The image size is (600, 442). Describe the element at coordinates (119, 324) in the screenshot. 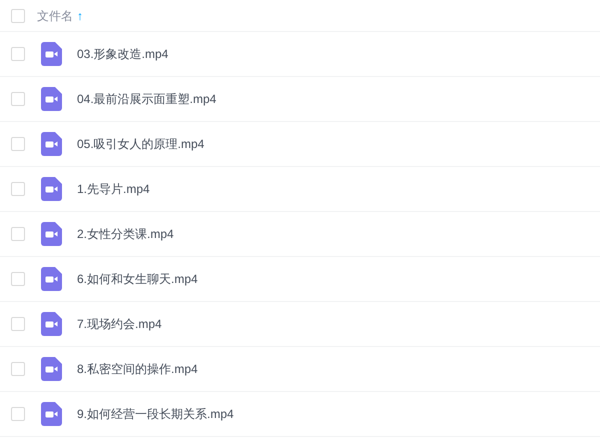

I see `file-name: 7.现场约会.mp4` at that location.